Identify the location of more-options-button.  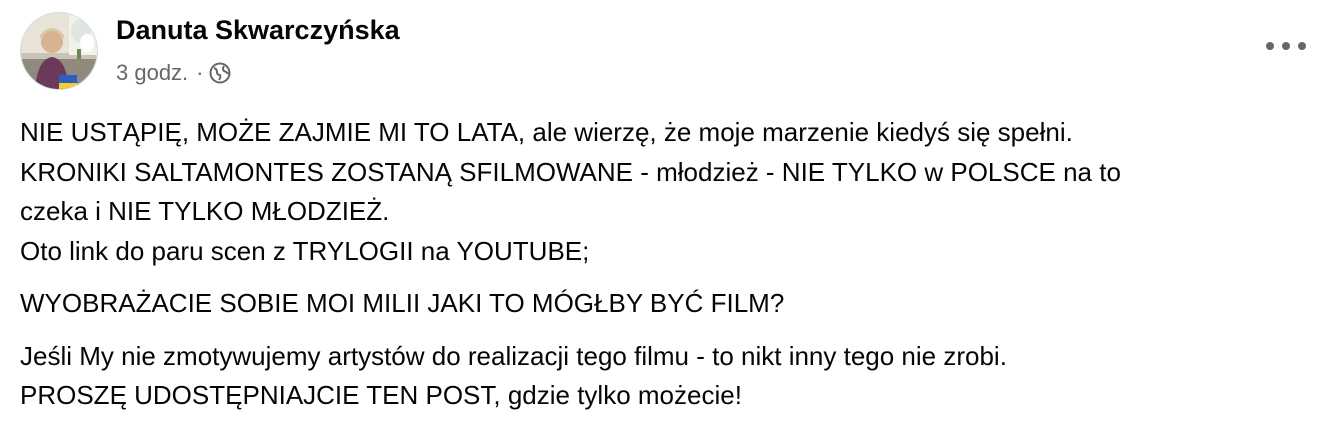
(1286, 46).